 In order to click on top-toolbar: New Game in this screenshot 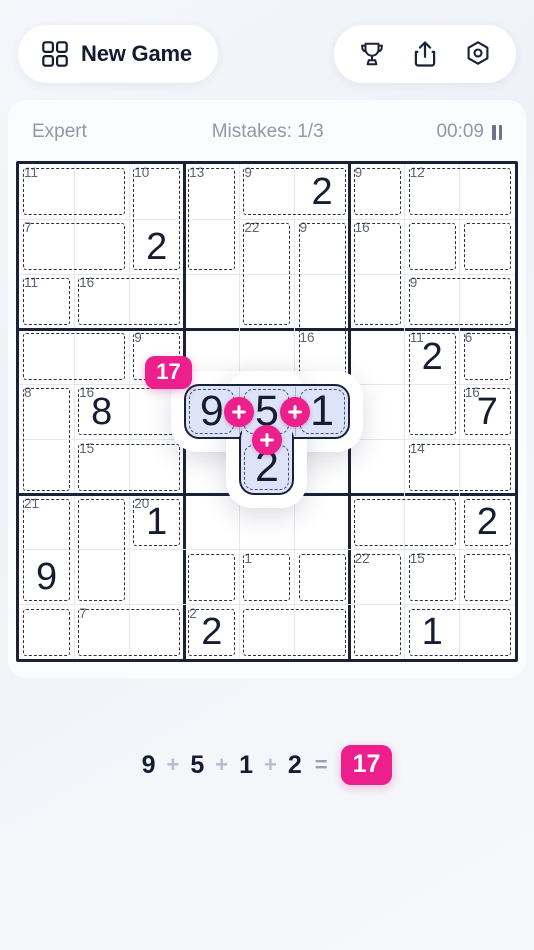, I will do `click(267, 54)`.